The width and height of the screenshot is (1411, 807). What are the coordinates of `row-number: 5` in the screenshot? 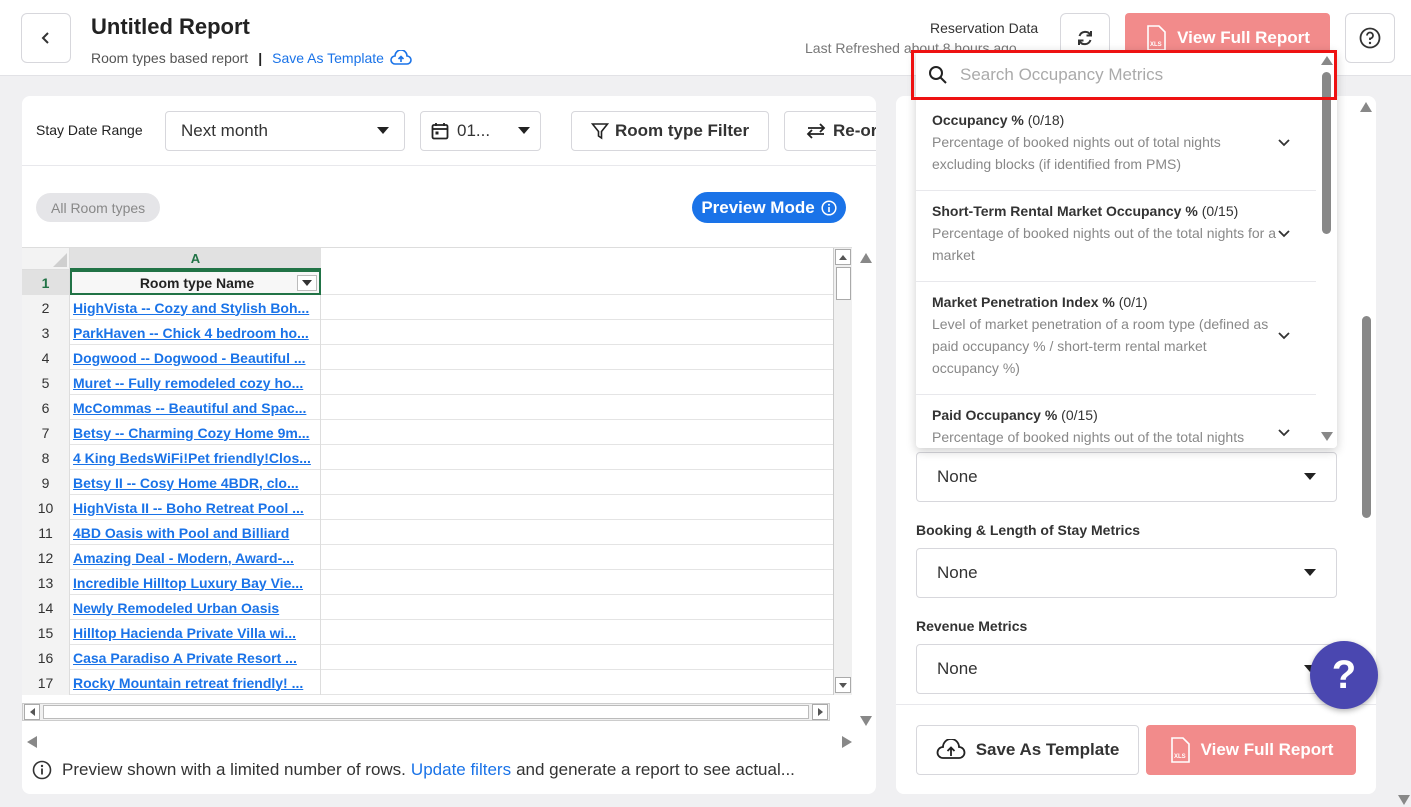 It's located at (46, 382).